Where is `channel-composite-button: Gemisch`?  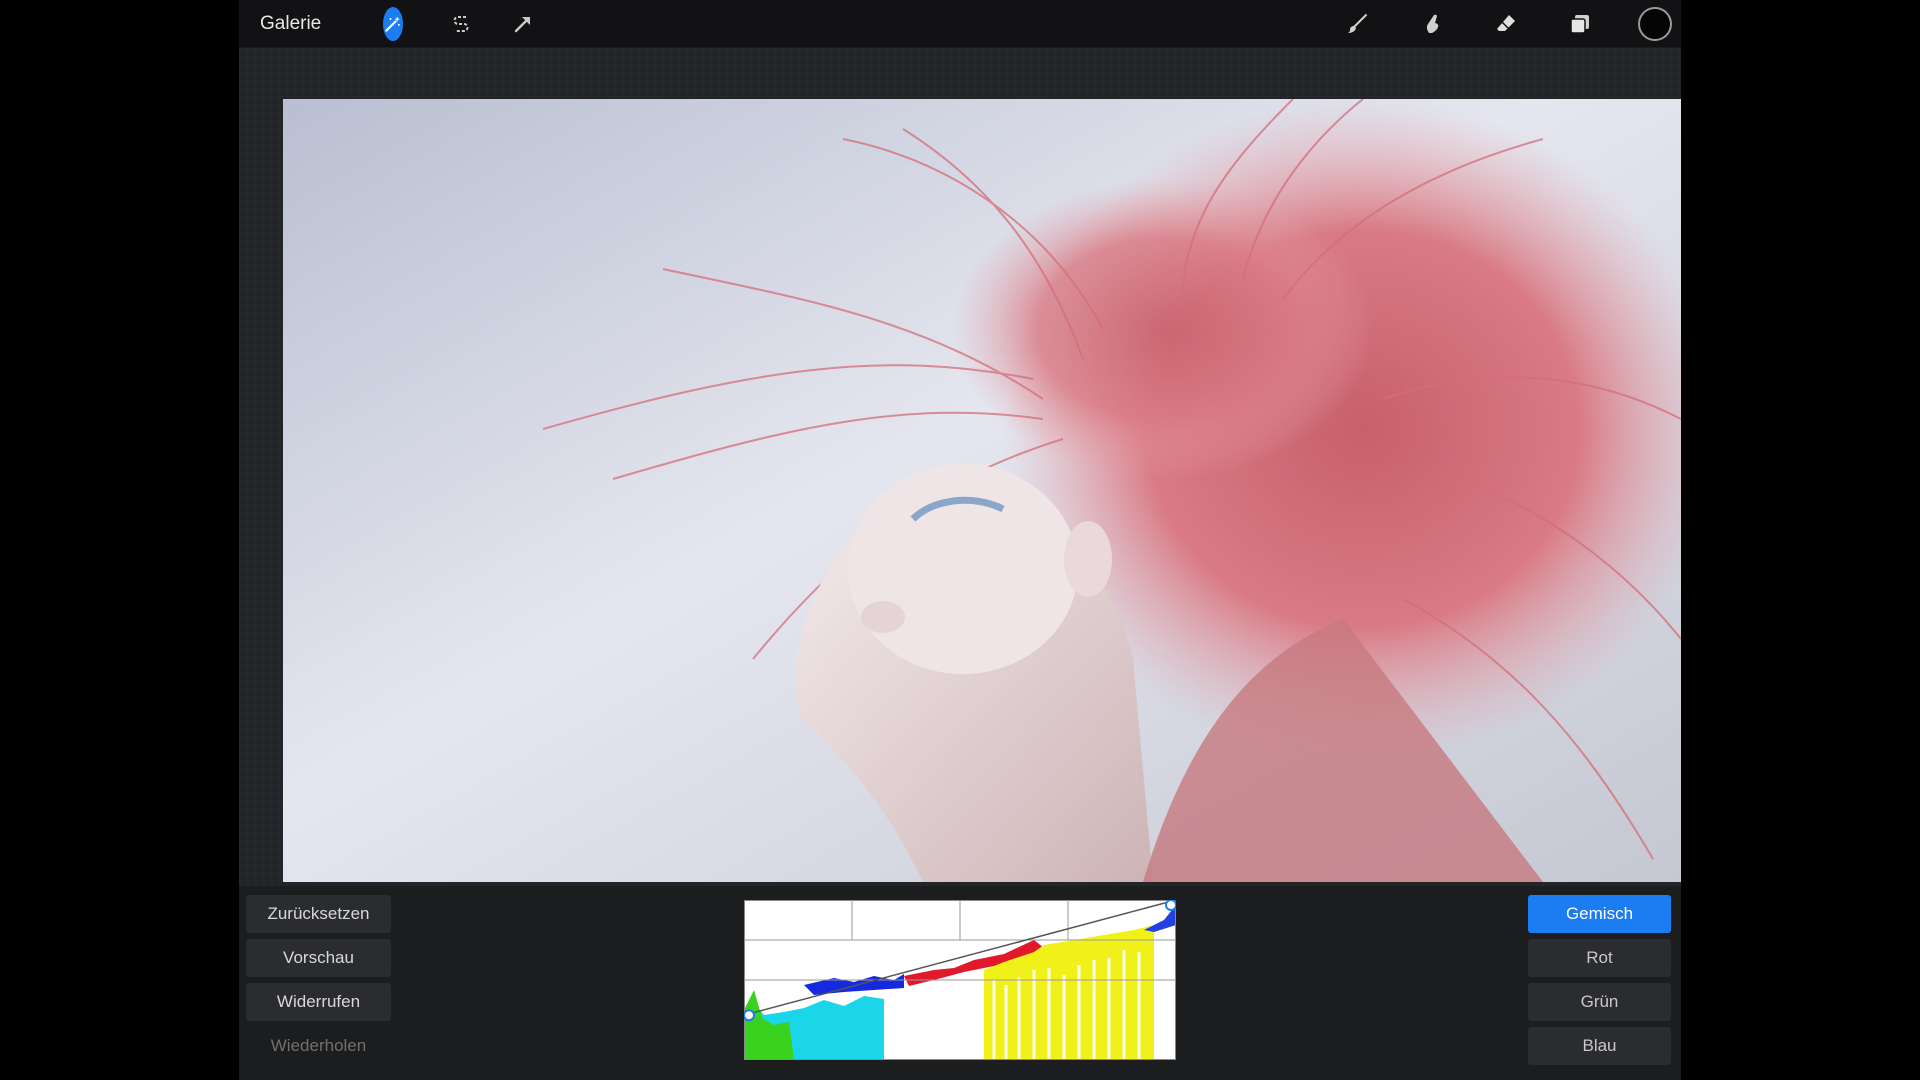
channel-composite-button: Gemisch is located at coordinates (1599, 914).